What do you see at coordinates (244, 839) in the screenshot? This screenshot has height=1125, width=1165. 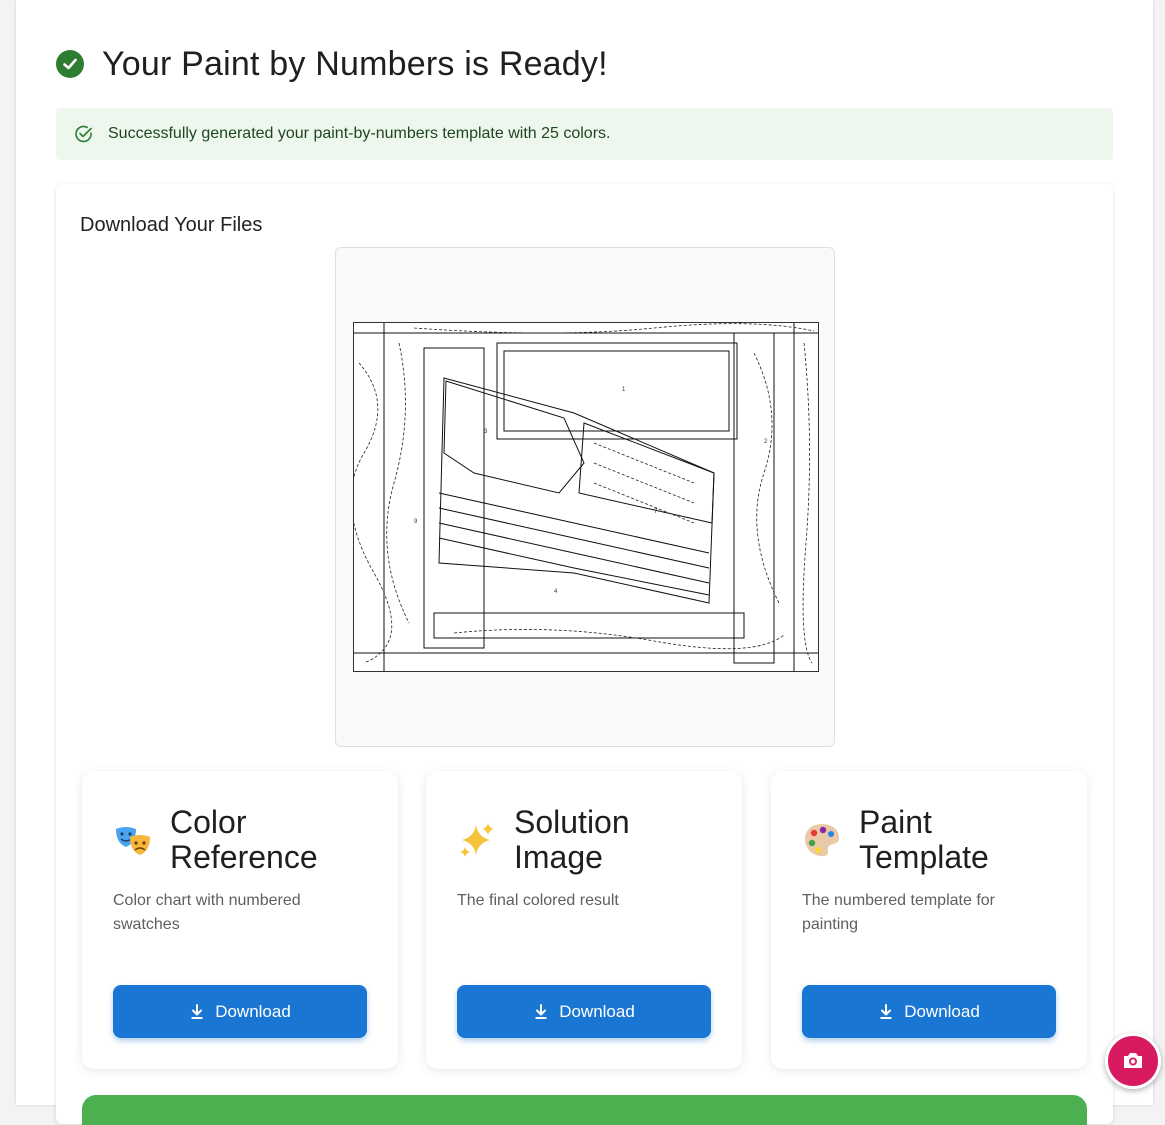 I see `tile-title: Color Reference` at bounding box center [244, 839].